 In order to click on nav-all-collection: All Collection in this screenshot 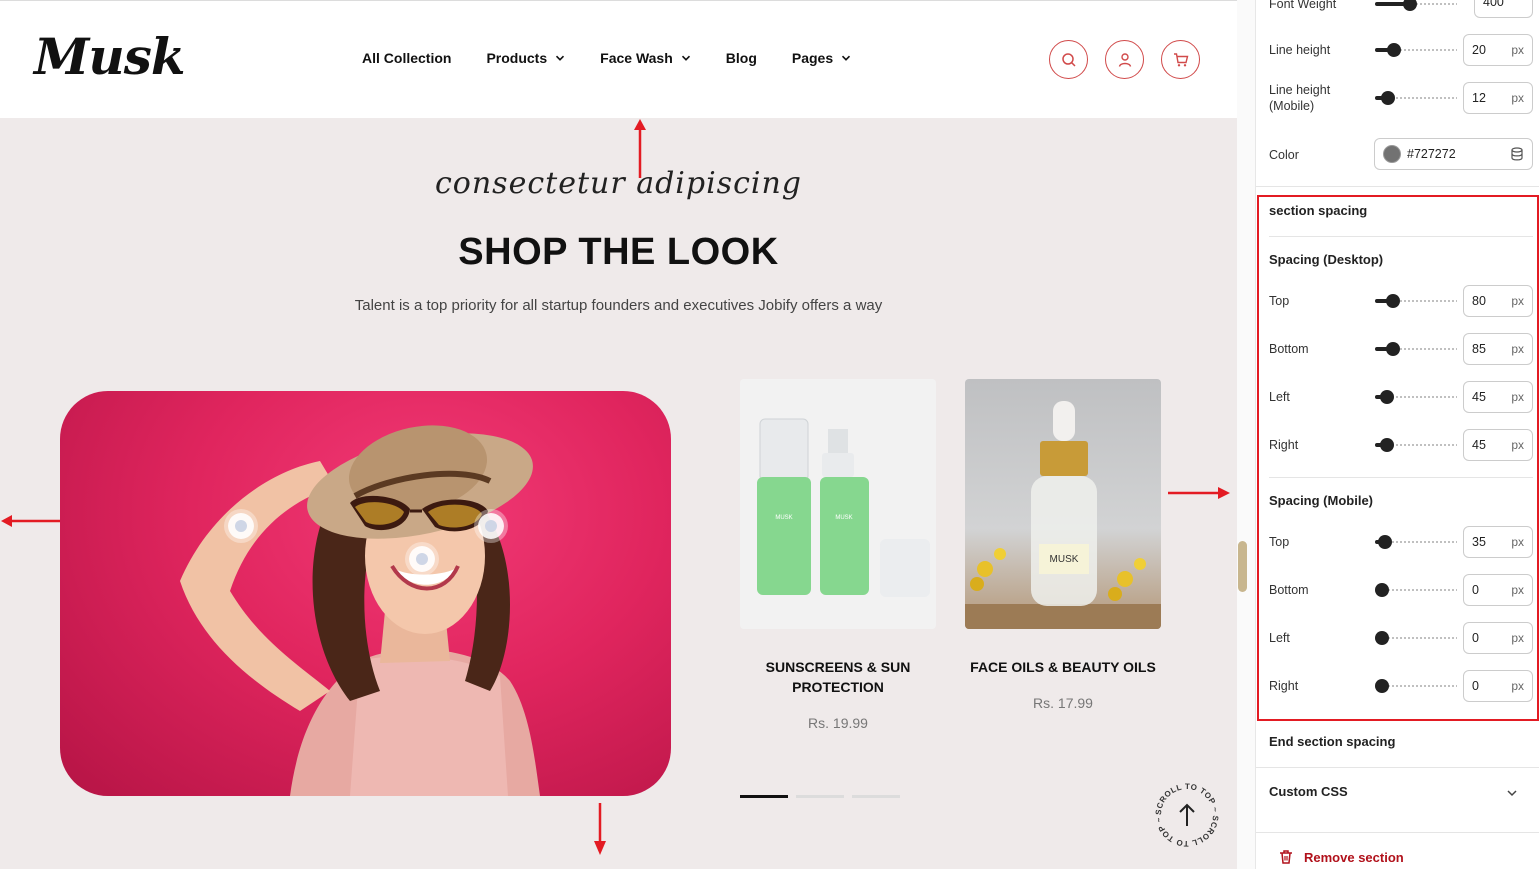, I will do `click(406, 58)`.